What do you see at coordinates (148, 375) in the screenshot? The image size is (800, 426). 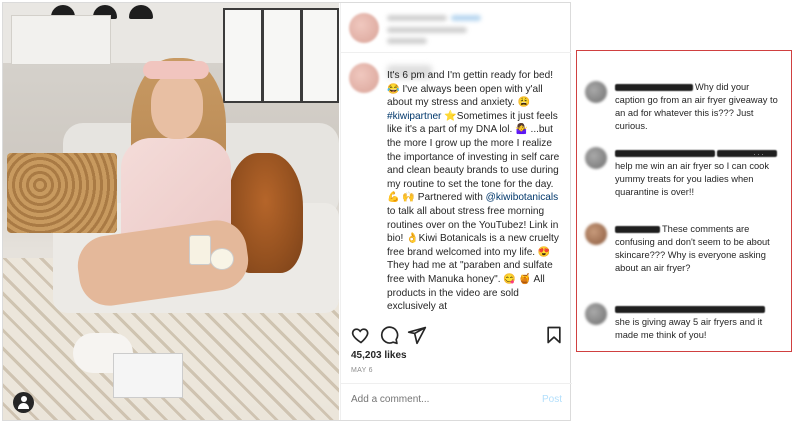 I see `books` at bounding box center [148, 375].